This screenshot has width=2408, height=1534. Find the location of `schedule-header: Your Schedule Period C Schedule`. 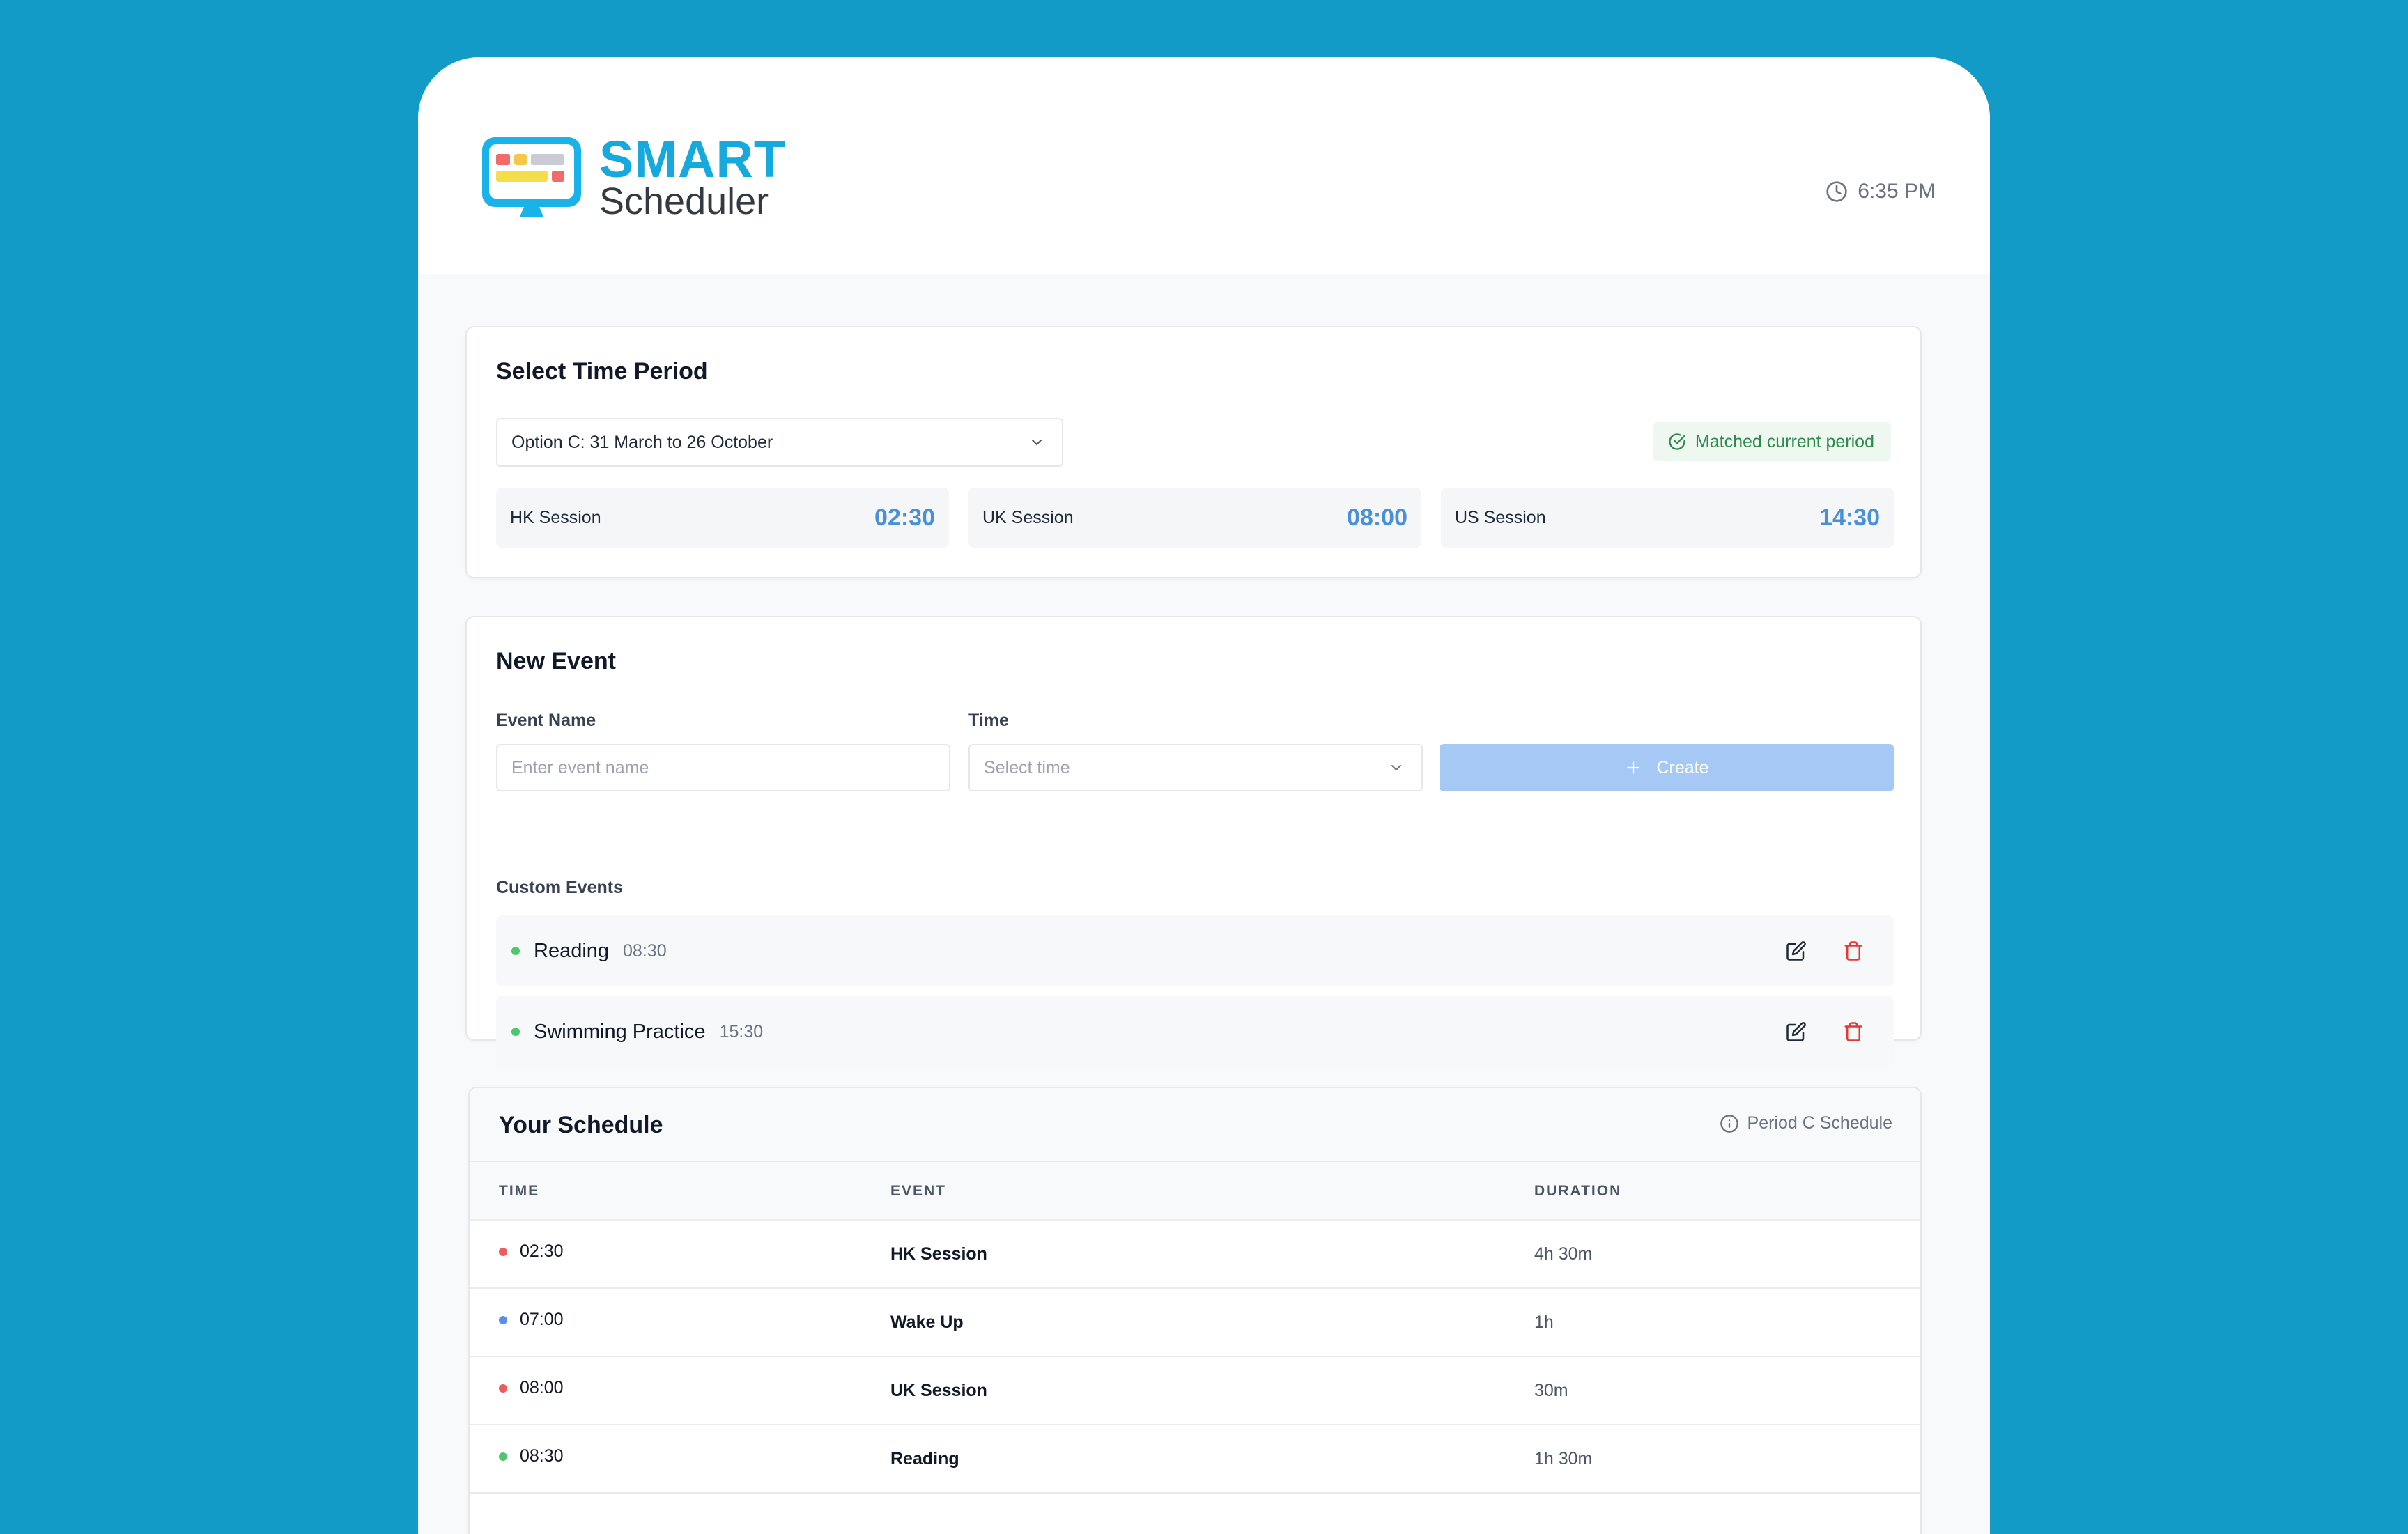

schedule-header: Your Schedule Period C Schedule is located at coordinates (1195, 1125).